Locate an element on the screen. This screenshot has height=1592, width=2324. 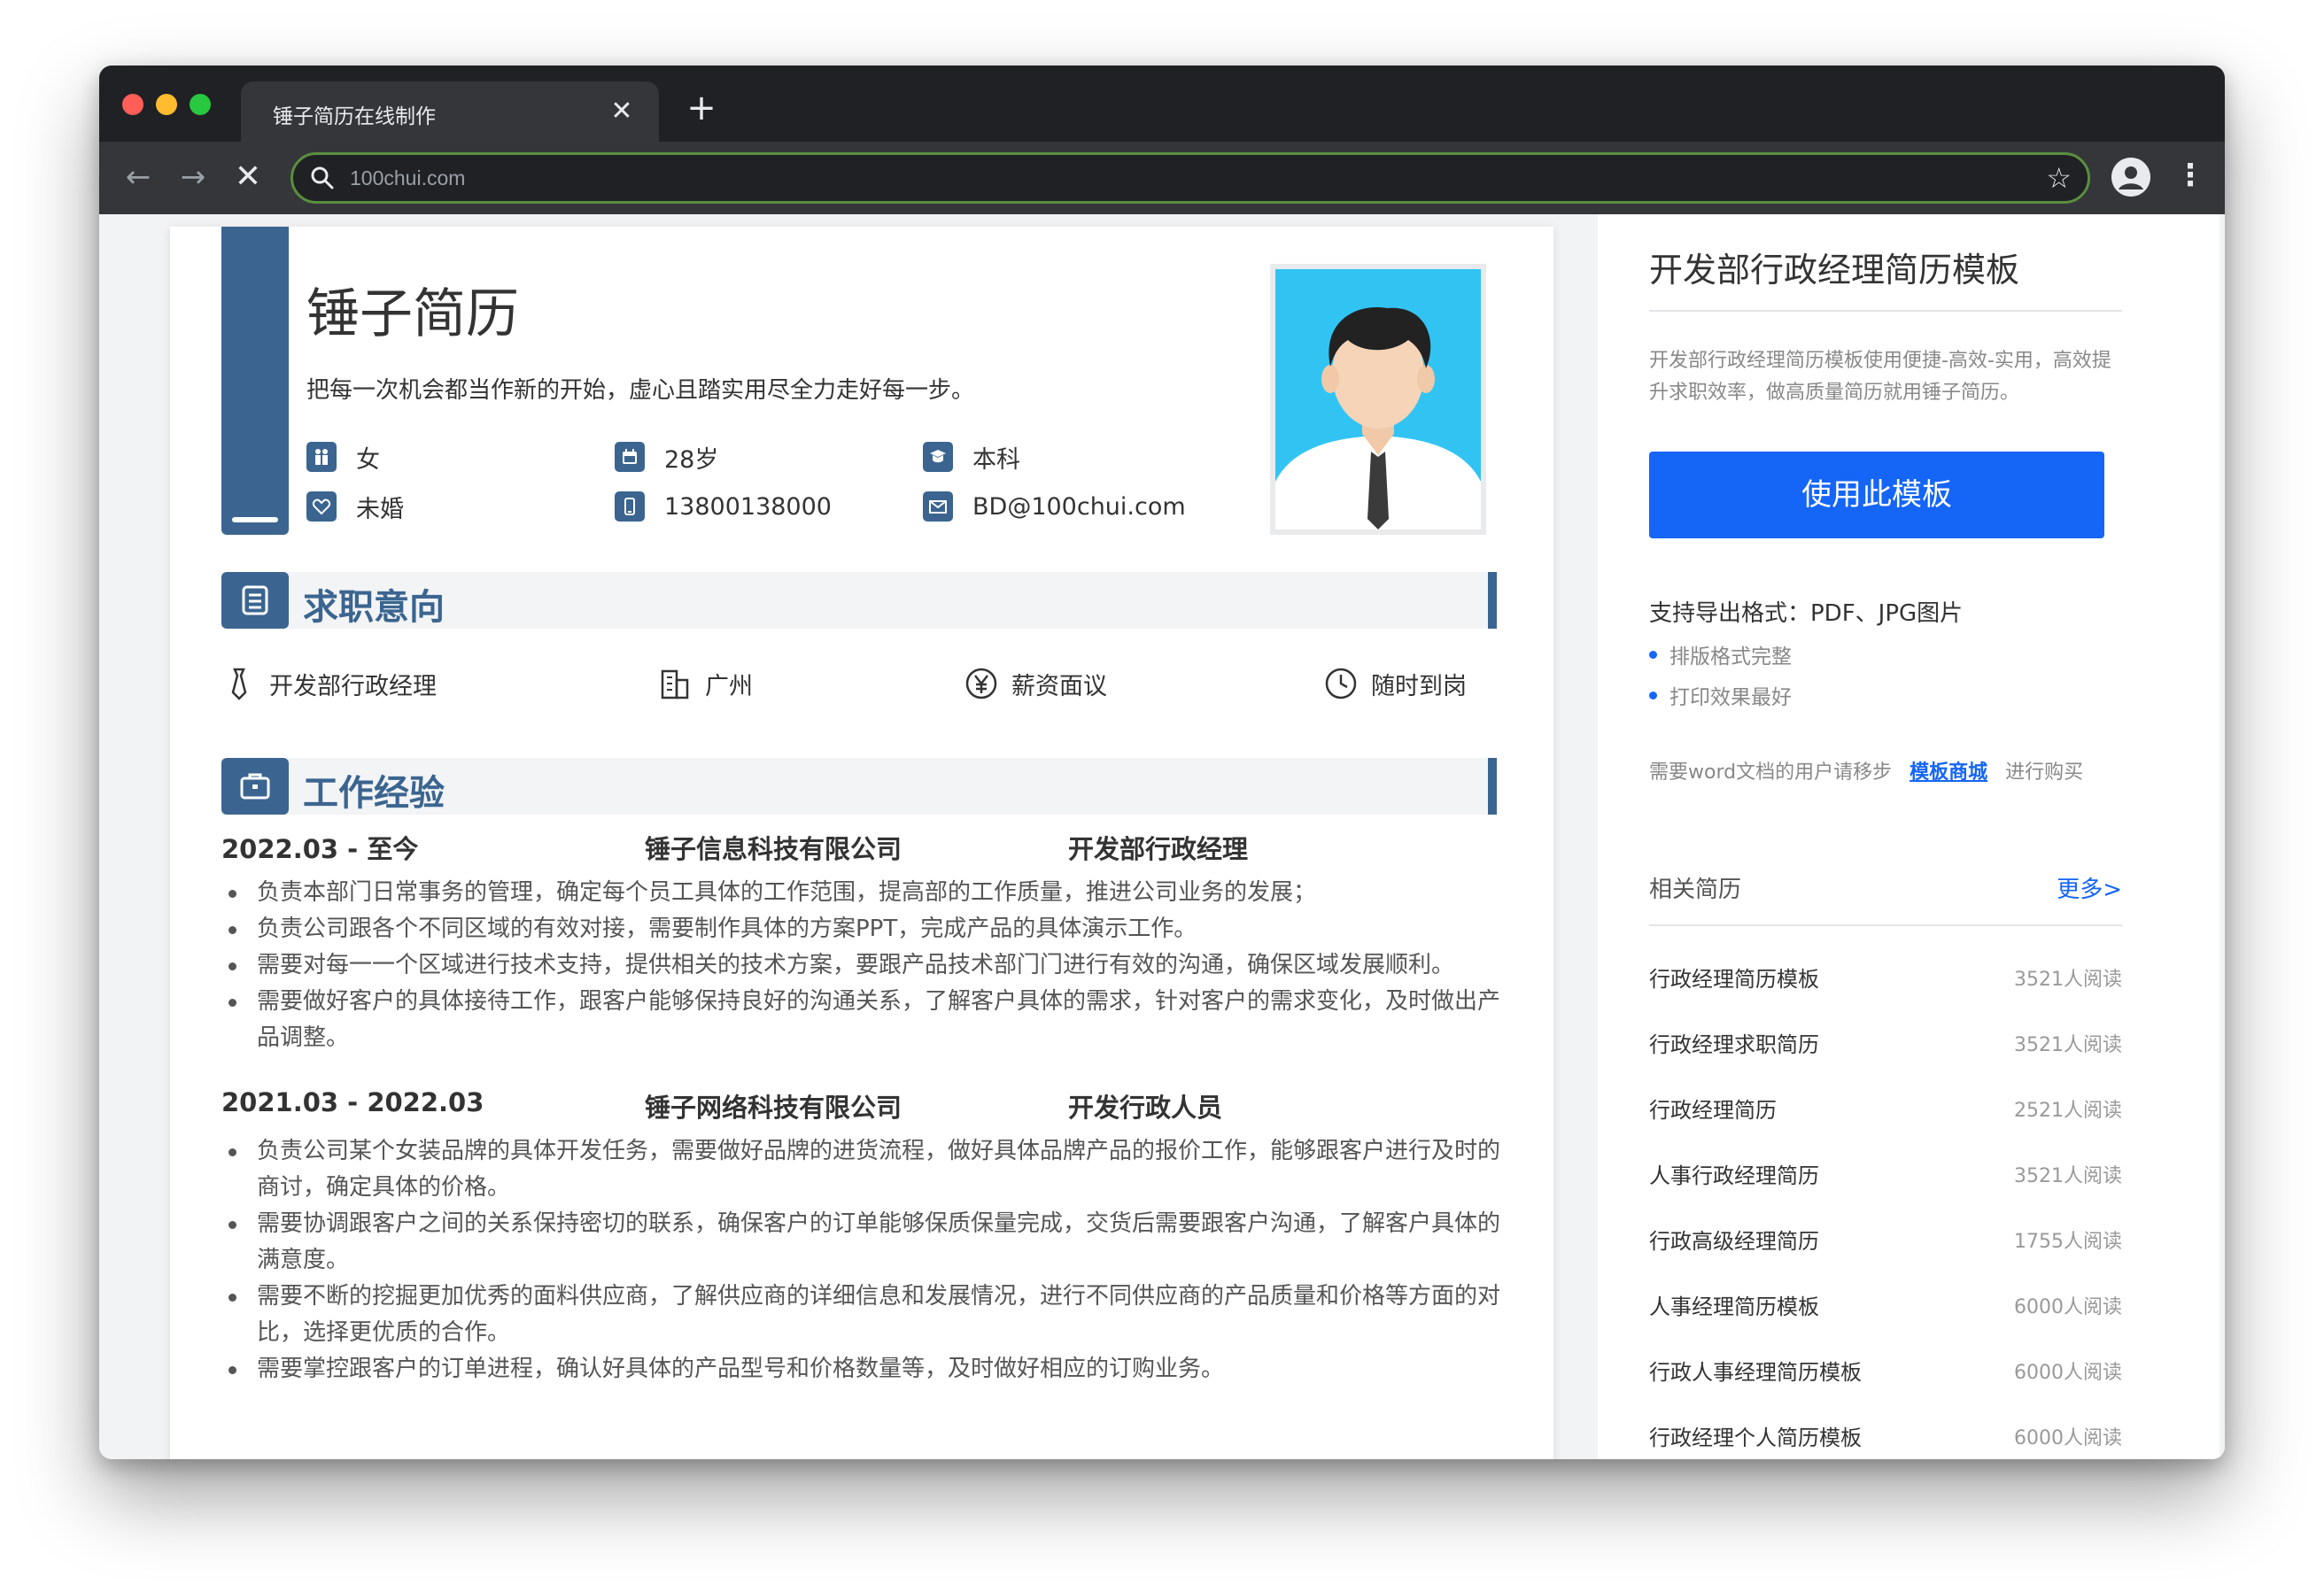
intent-position: 开发部行政经理 is located at coordinates (329, 683).